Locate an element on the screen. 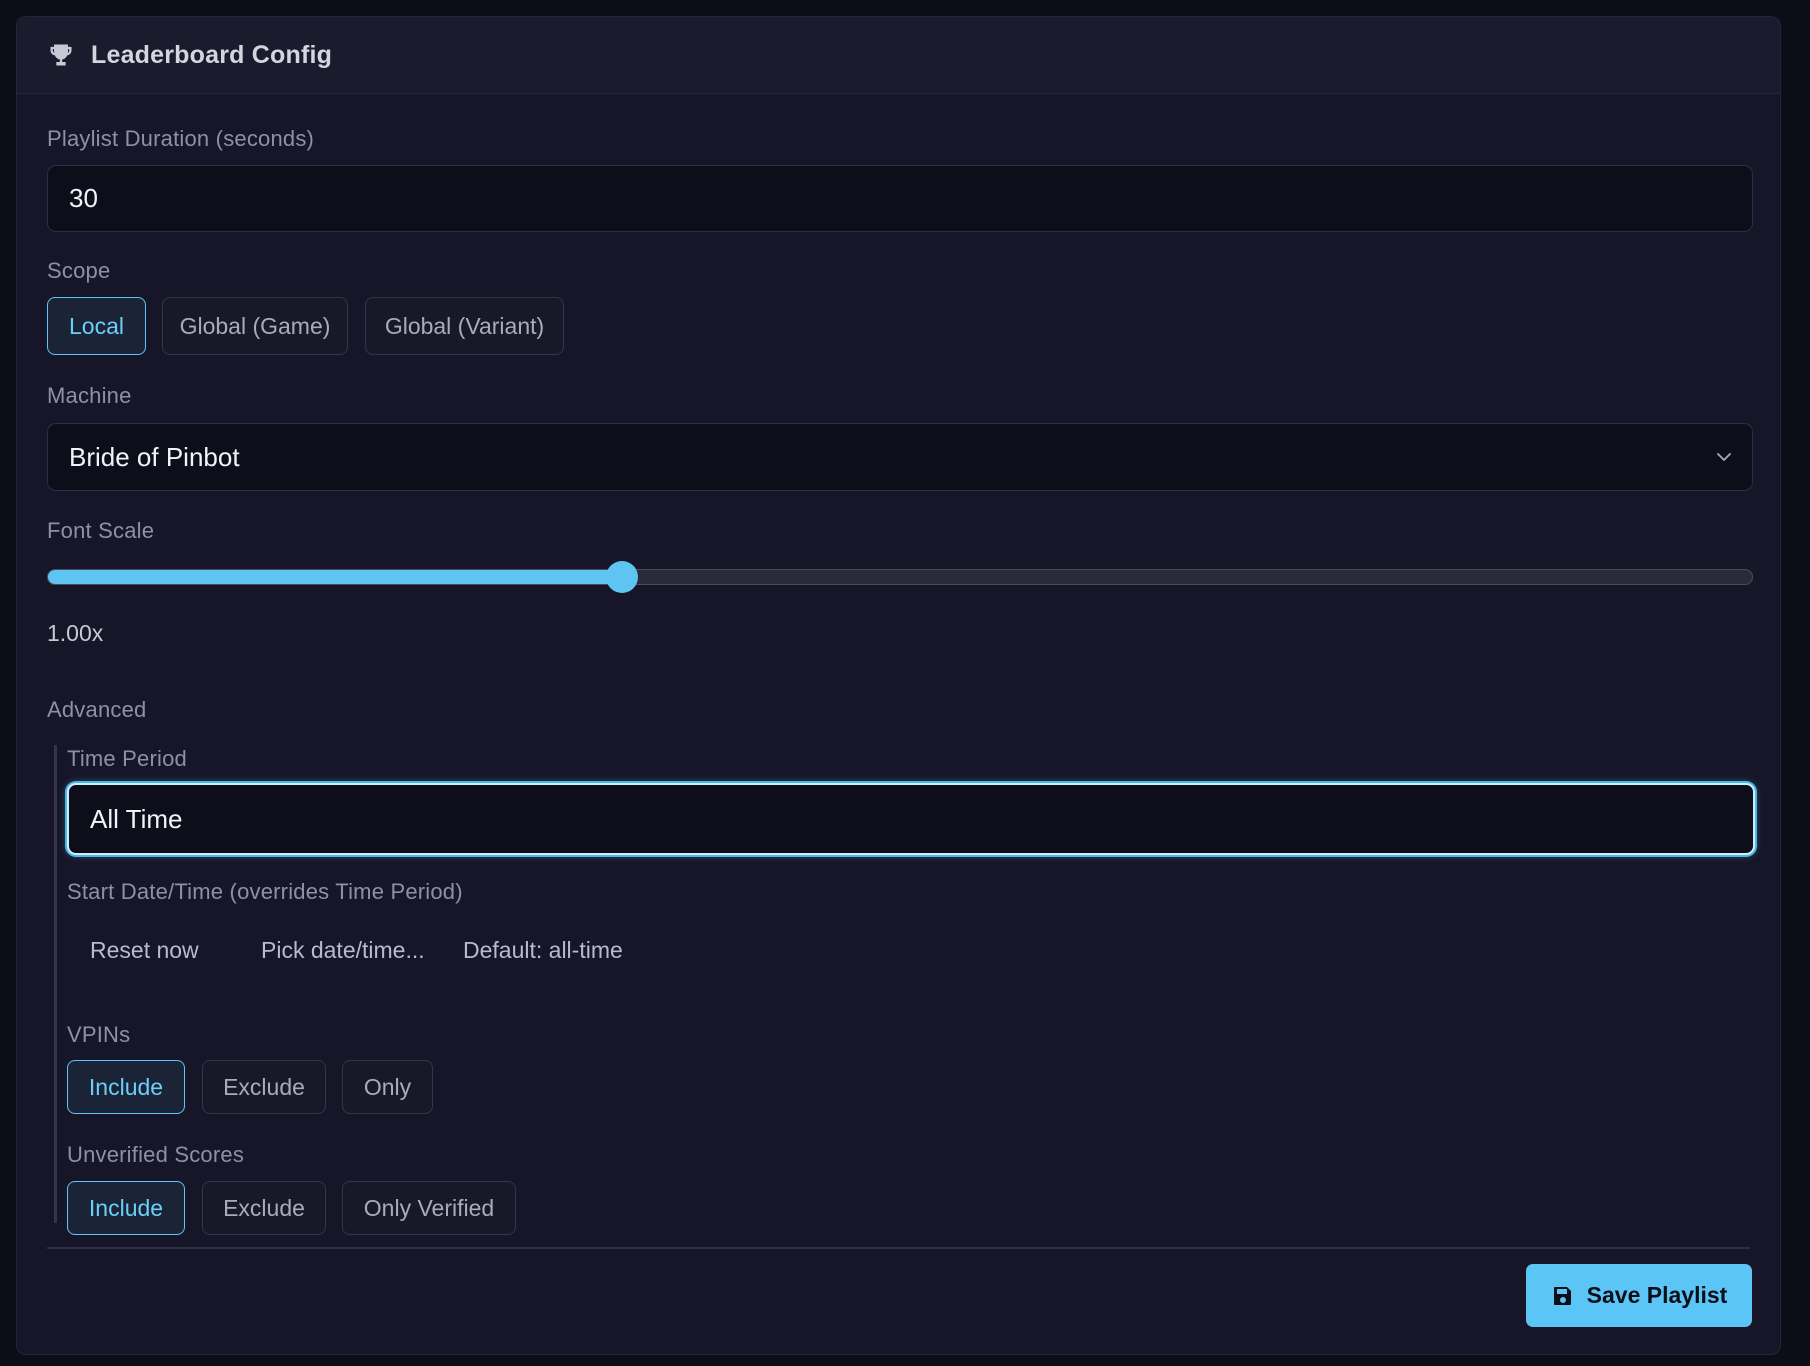  machine-select: Bride of Pinbot is located at coordinates (900, 457).